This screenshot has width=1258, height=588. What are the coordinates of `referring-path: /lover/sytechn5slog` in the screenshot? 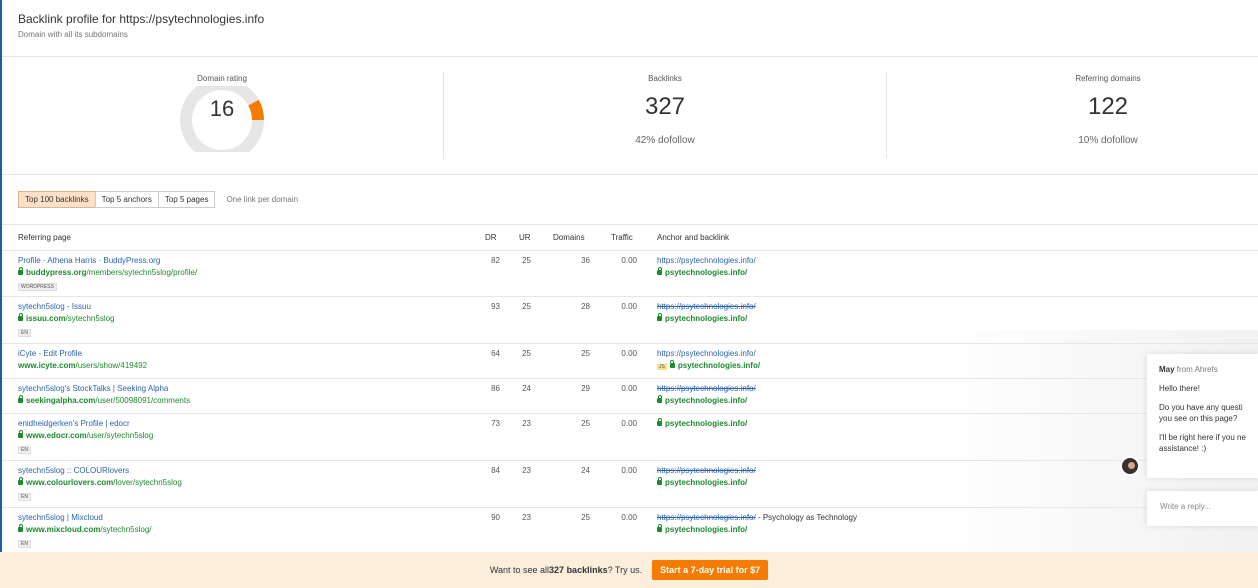 It's located at (147, 482).